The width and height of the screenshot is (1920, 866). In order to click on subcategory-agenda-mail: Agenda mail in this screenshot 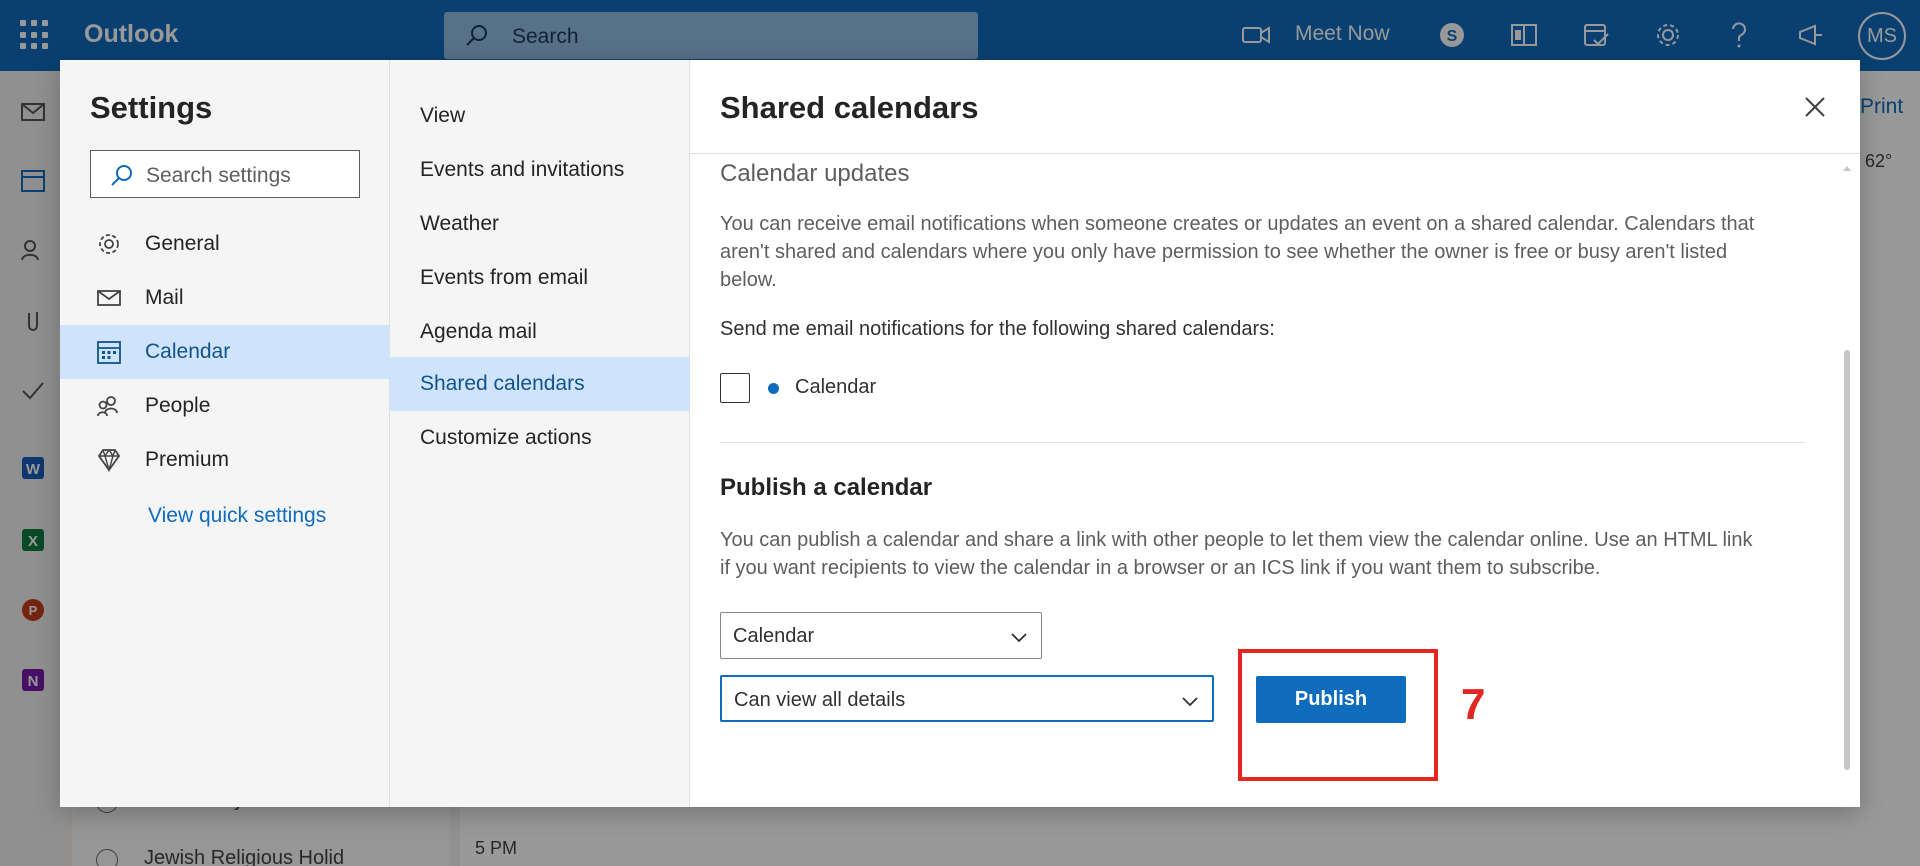, I will do `click(540, 332)`.